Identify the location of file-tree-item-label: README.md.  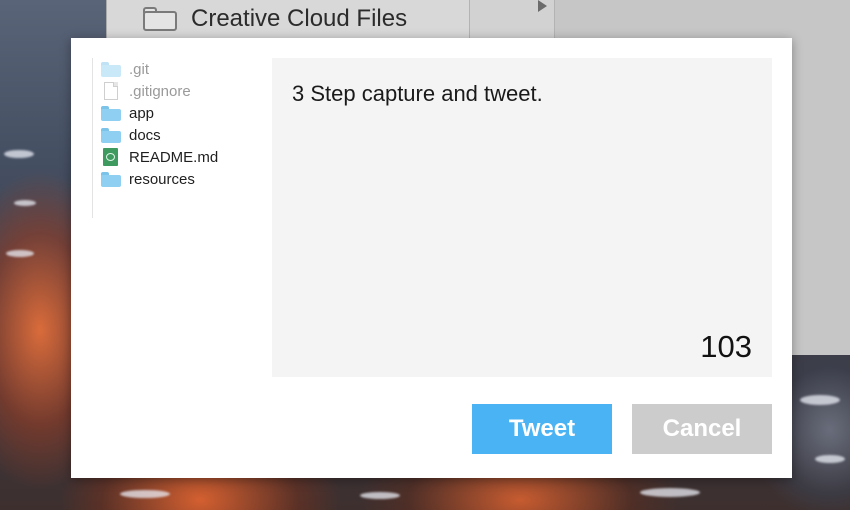
(174, 157).